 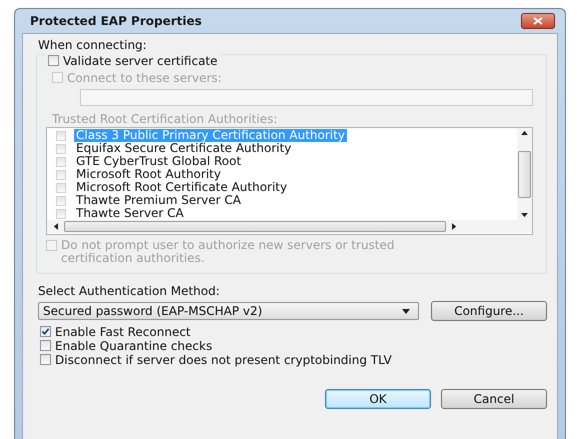 What do you see at coordinates (223, 360) in the screenshot?
I see `checkbox-label: Disconnect if server does not present cryptobinding TLV` at bounding box center [223, 360].